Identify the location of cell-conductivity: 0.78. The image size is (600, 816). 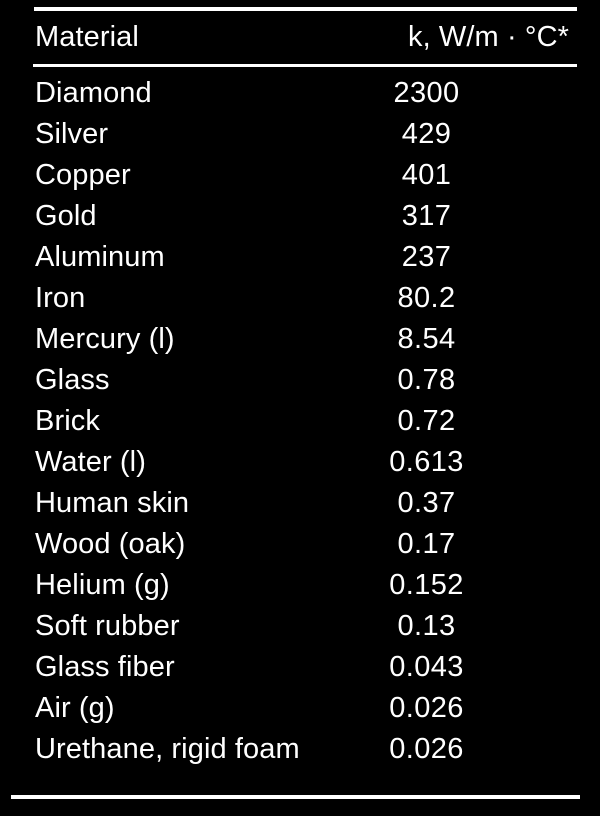
(426, 380).